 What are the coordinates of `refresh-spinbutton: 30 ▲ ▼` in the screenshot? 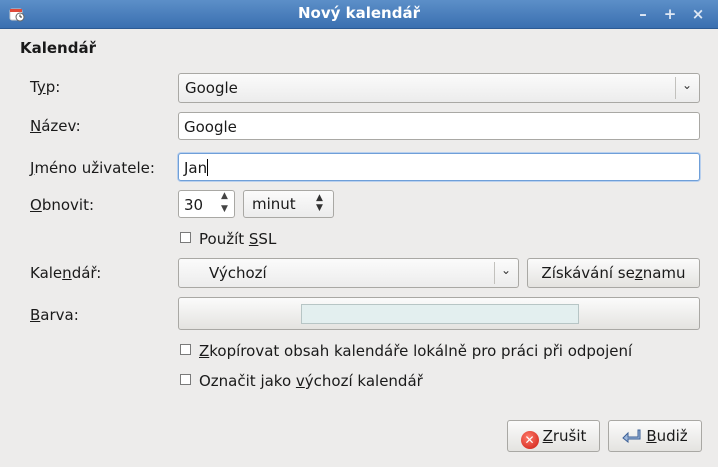 It's located at (206, 204).